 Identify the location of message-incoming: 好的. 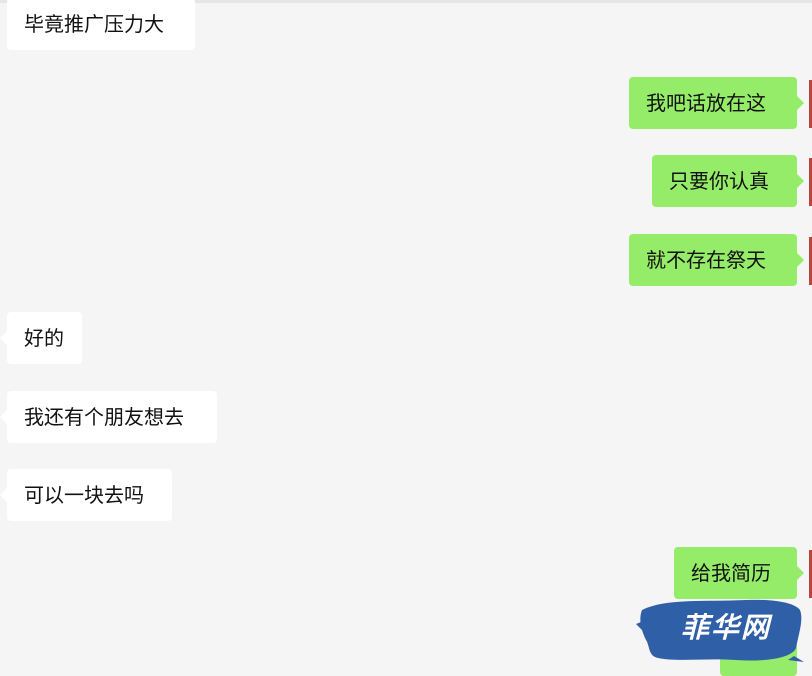
(41, 338).